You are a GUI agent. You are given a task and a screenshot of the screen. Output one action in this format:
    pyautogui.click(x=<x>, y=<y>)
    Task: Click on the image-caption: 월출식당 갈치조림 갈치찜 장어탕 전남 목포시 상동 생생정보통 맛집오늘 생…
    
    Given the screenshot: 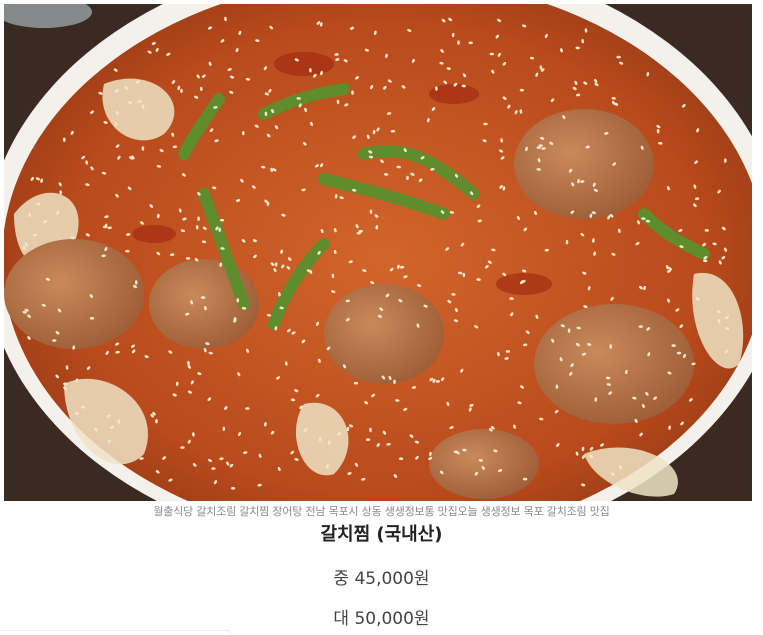 What is the action you would take?
    pyautogui.click(x=381, y=511)
    